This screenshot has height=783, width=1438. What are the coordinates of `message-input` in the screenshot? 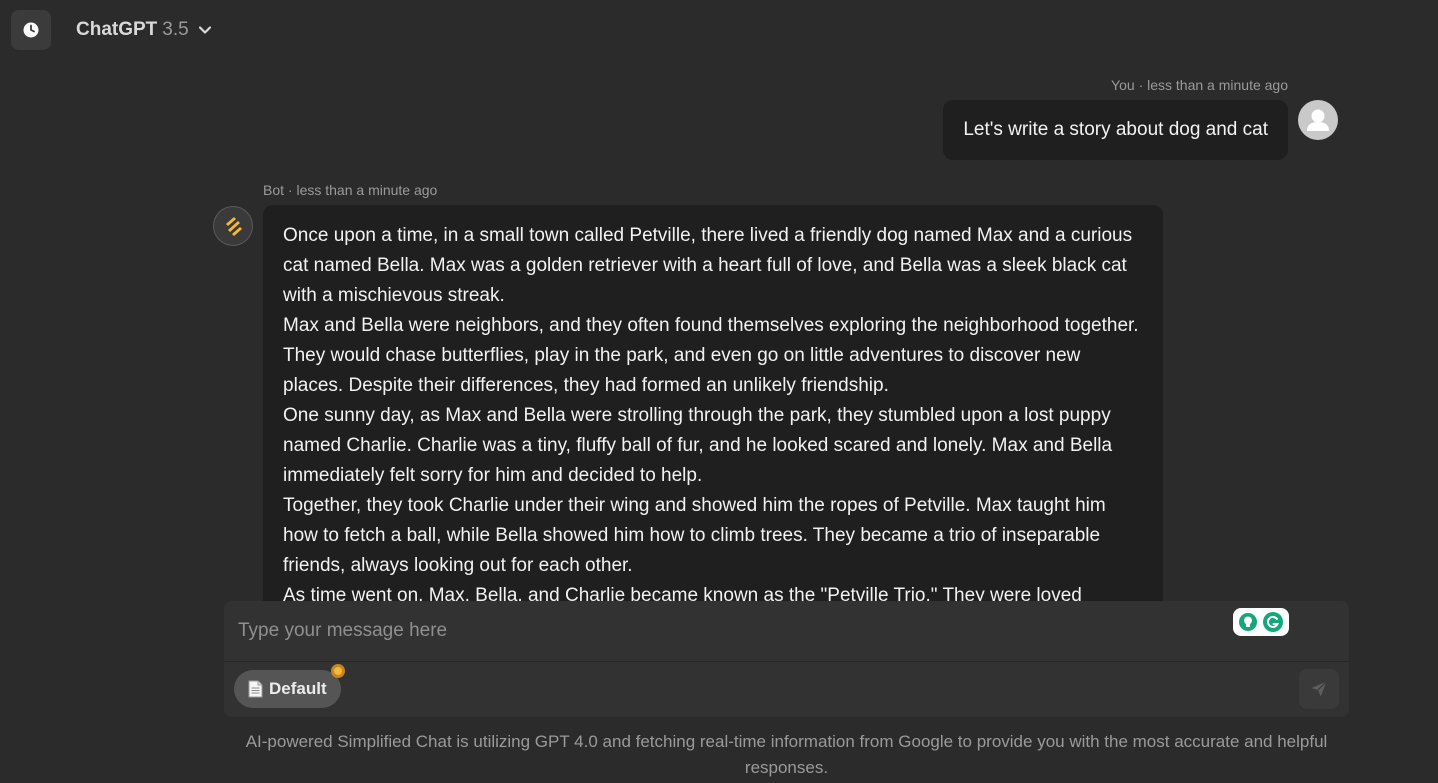 It's located at (738, 631).